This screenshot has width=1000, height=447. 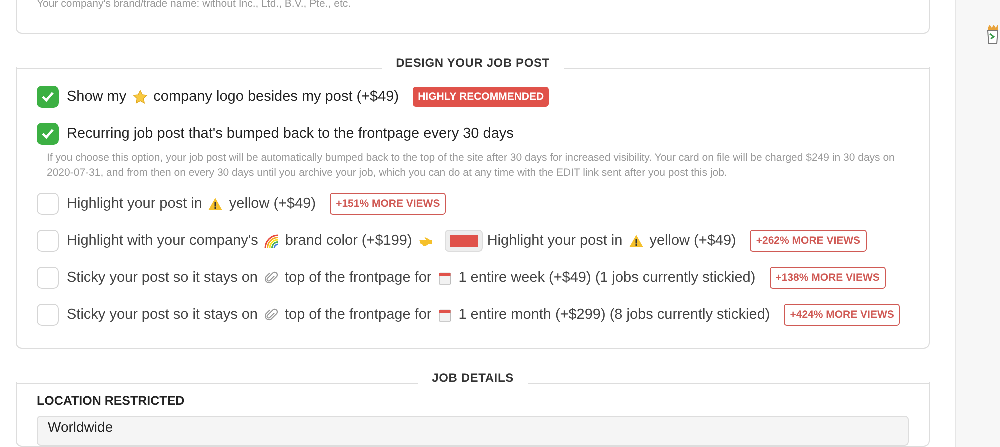 I want to click on field-label: LOCATION RESTRICTED, so click(x=111, y=401).